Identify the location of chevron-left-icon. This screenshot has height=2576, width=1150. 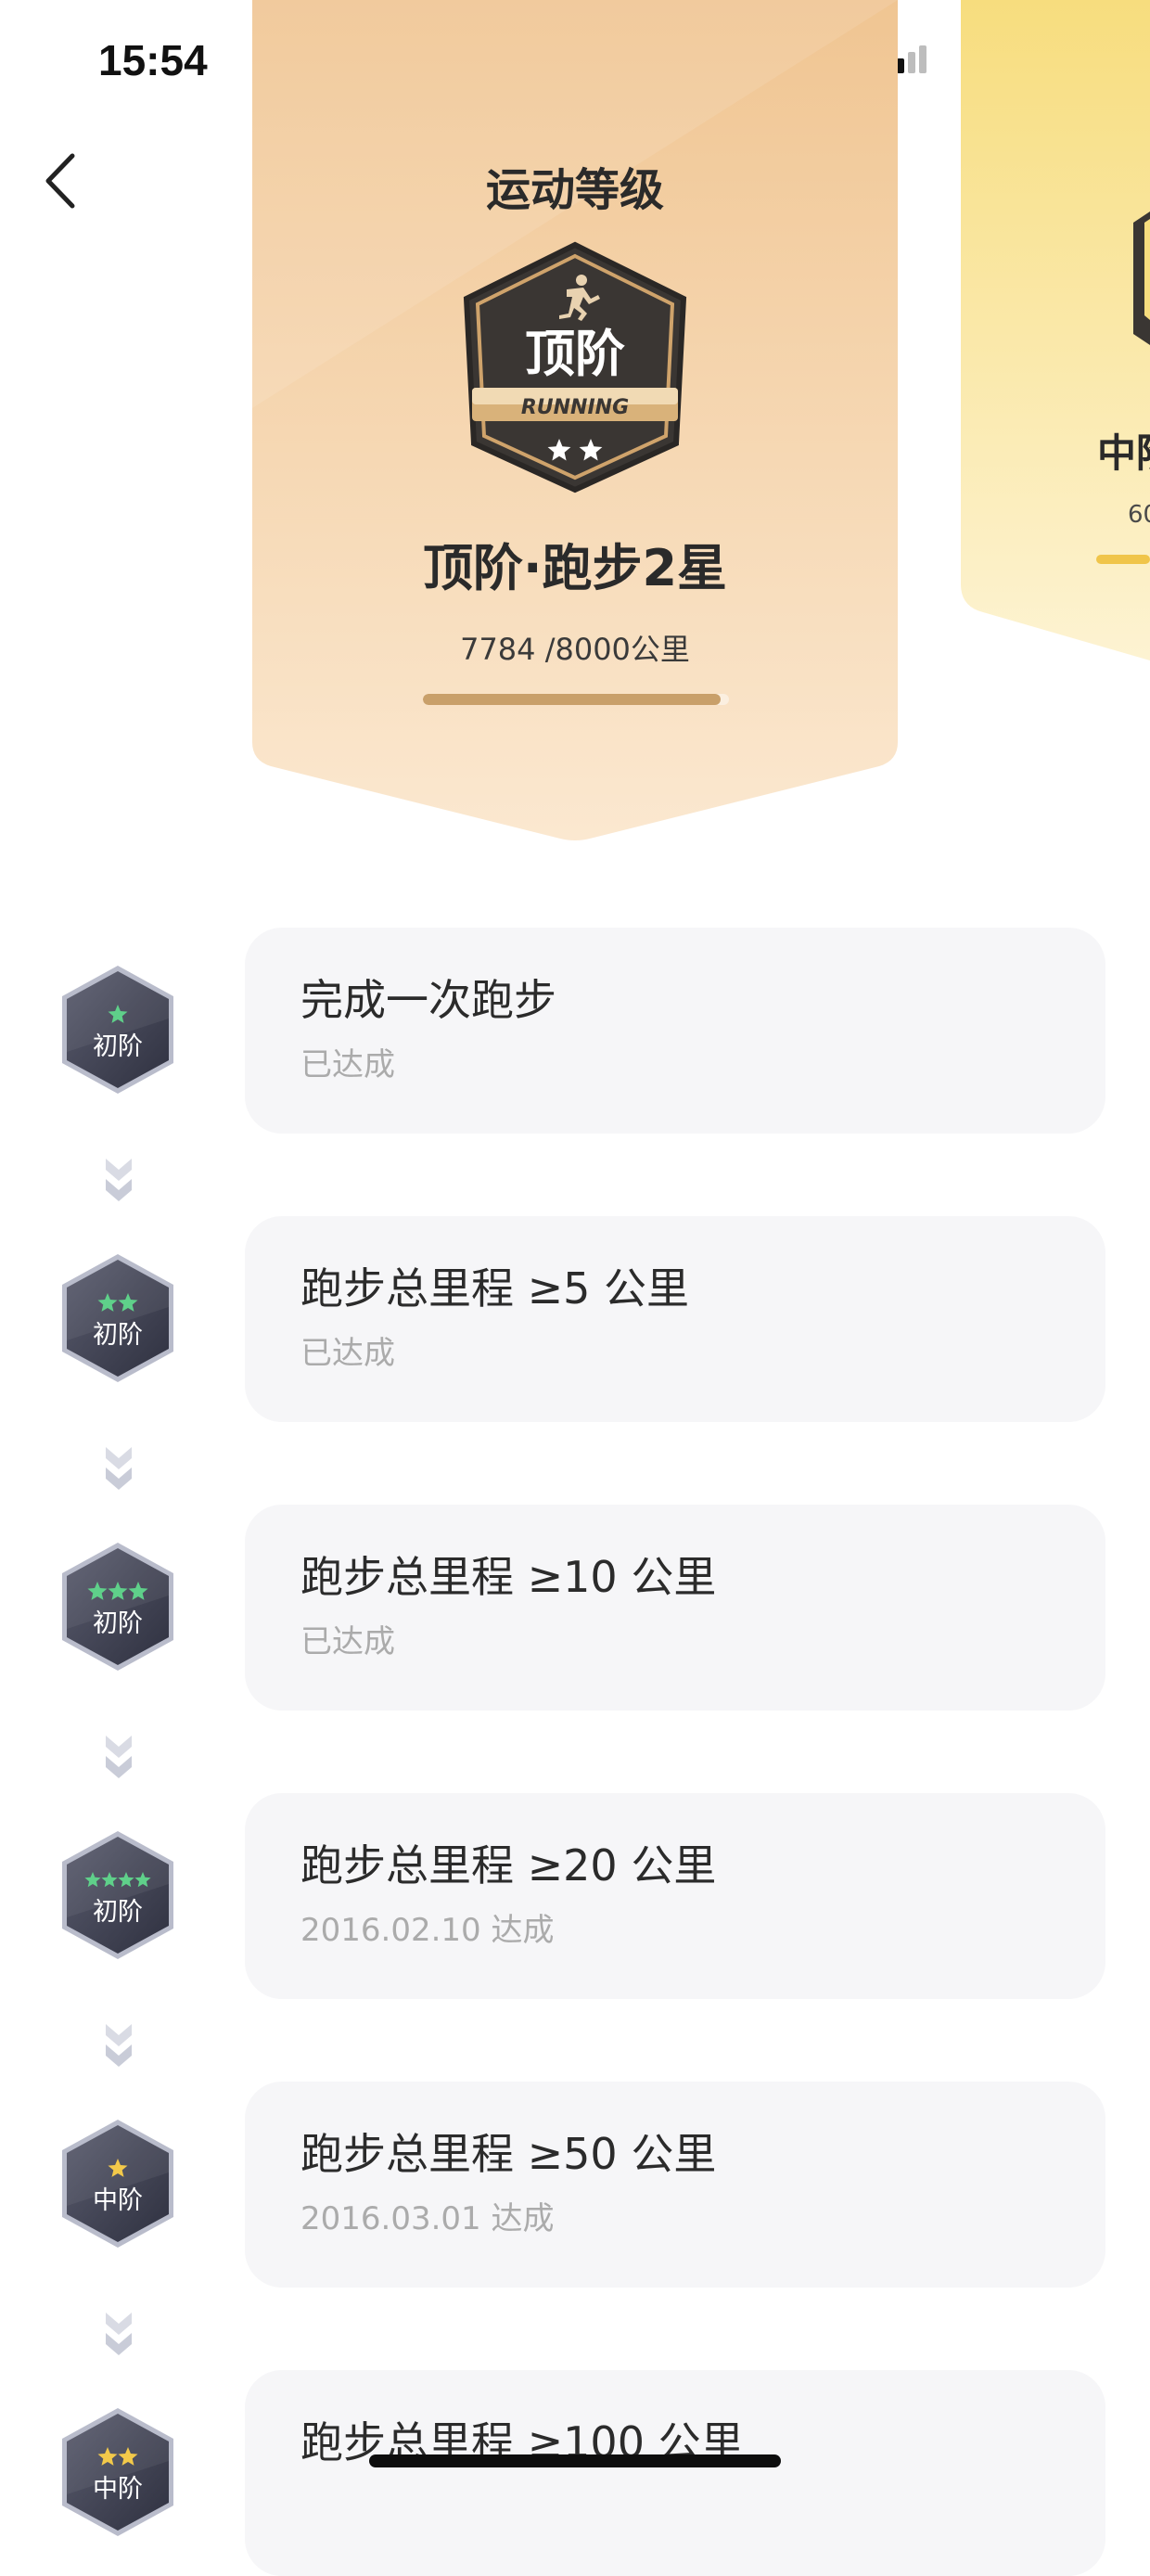
(60, 181).